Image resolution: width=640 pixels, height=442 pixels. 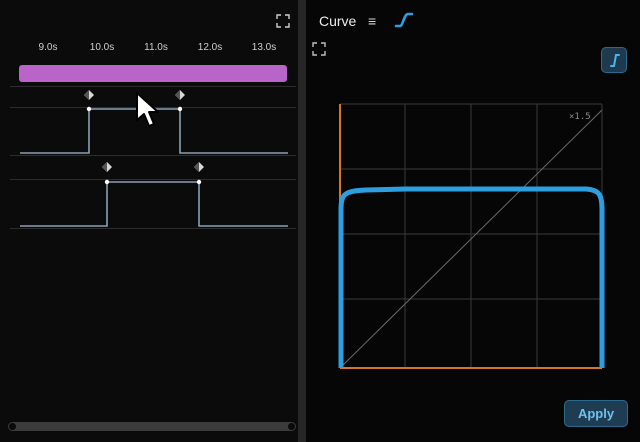 I want to click on curve-scale-label: ×1.5, so click(x=580, y=117).